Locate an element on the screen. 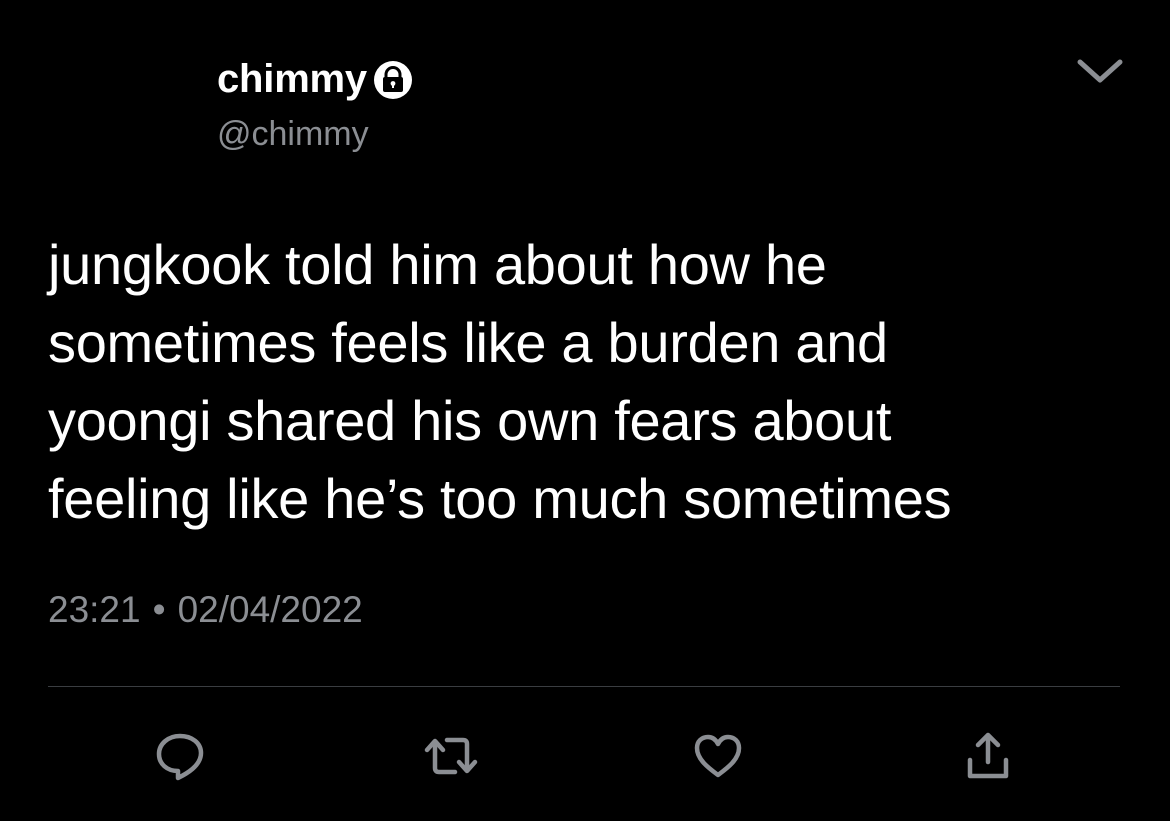  action-bar is located at coordinates (585, 756).